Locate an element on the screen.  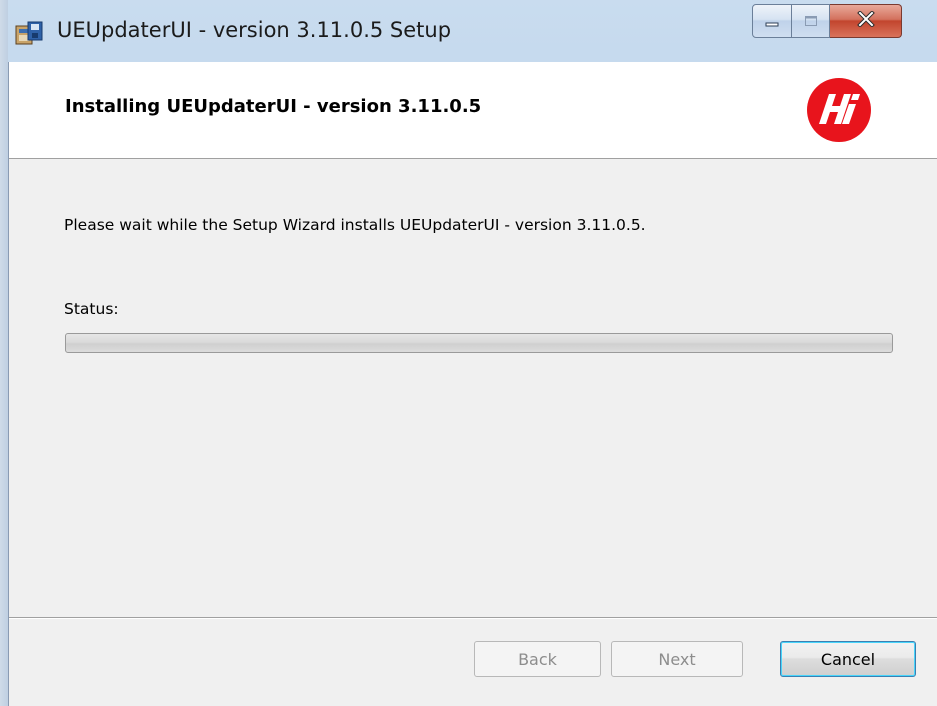
window-controls is located at coordinates (827, 24).